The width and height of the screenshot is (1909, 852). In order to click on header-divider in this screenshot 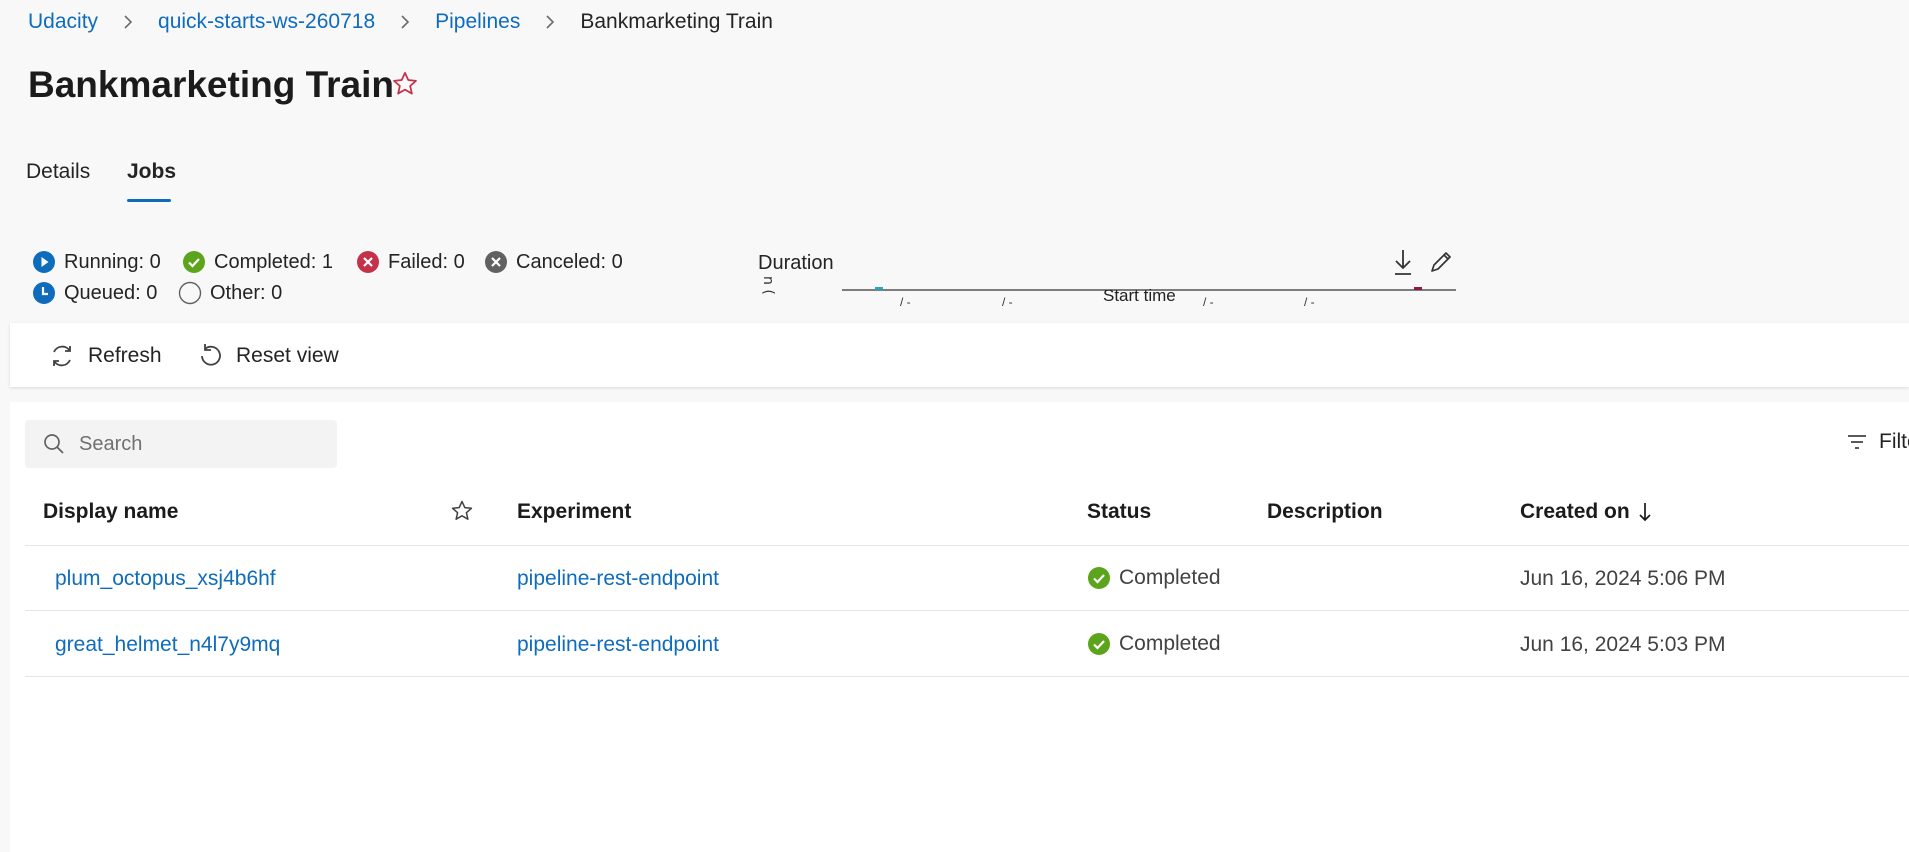, I will do `click(967, 545)`.